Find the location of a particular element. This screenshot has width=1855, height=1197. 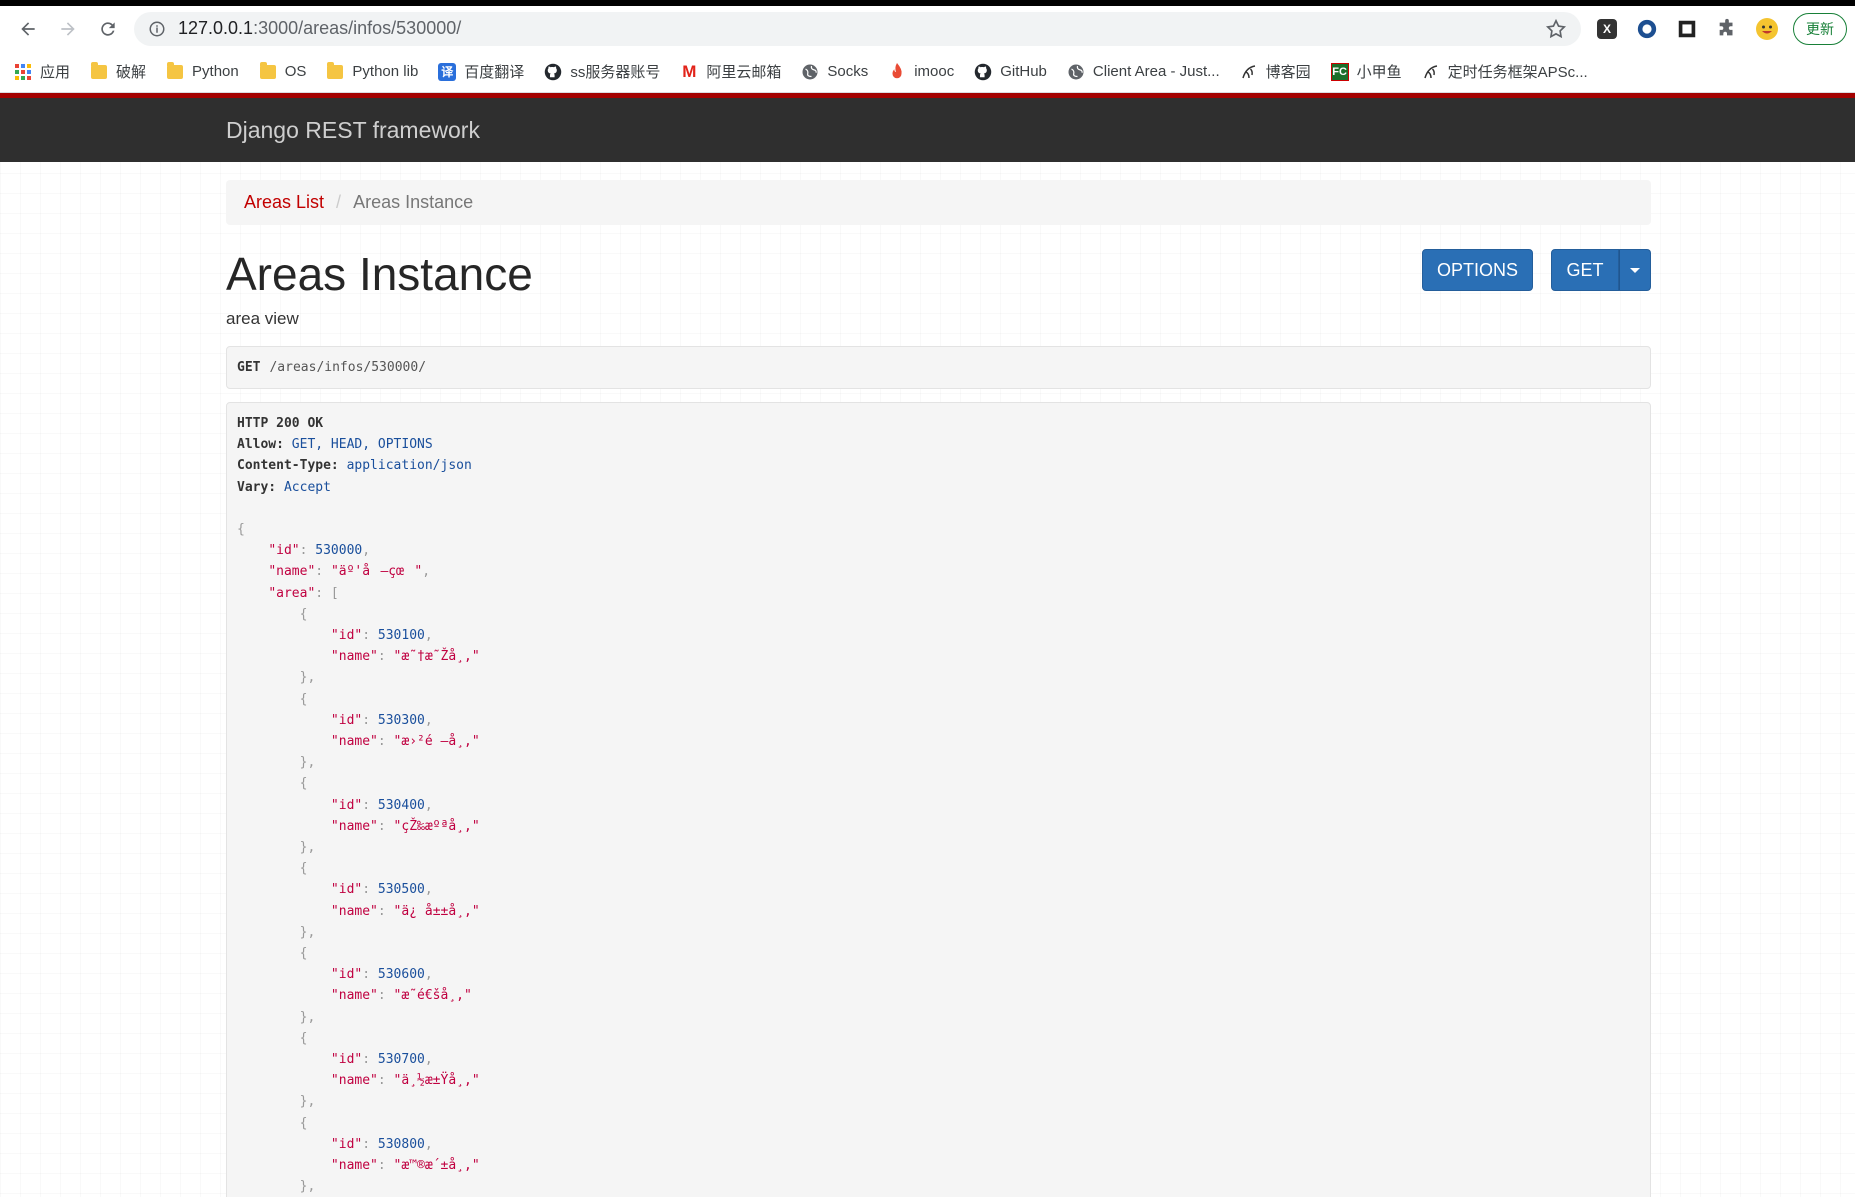

emoji-avatar-icon is located at coordinates (1767, 28).